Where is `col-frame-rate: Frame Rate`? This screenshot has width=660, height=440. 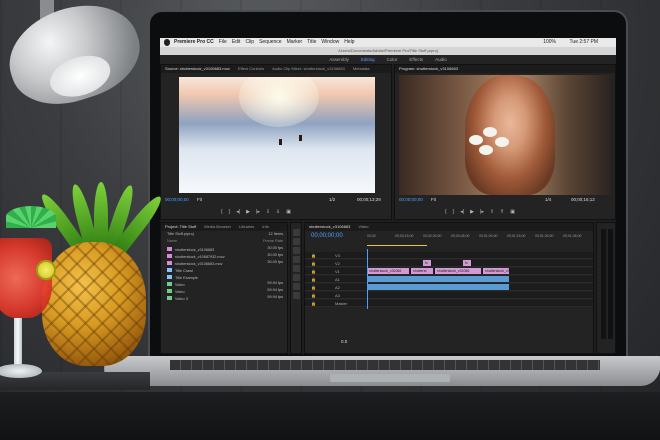
col-frame-rate: Frame Rate is located at coordinates (273, 241).